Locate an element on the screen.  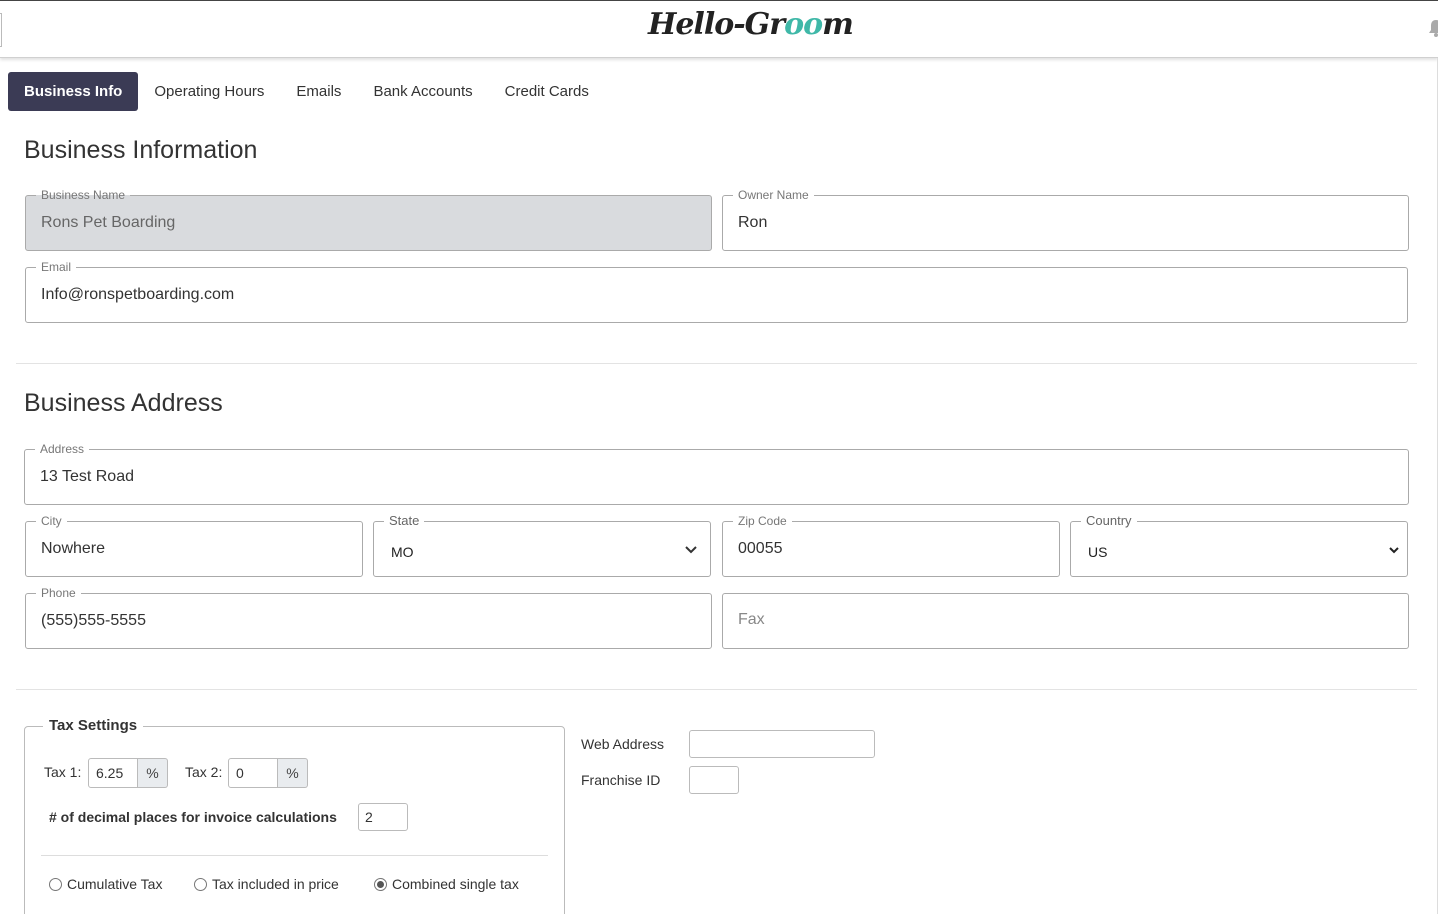
city-field: City Nowhere is located at coordinates (194, 545).